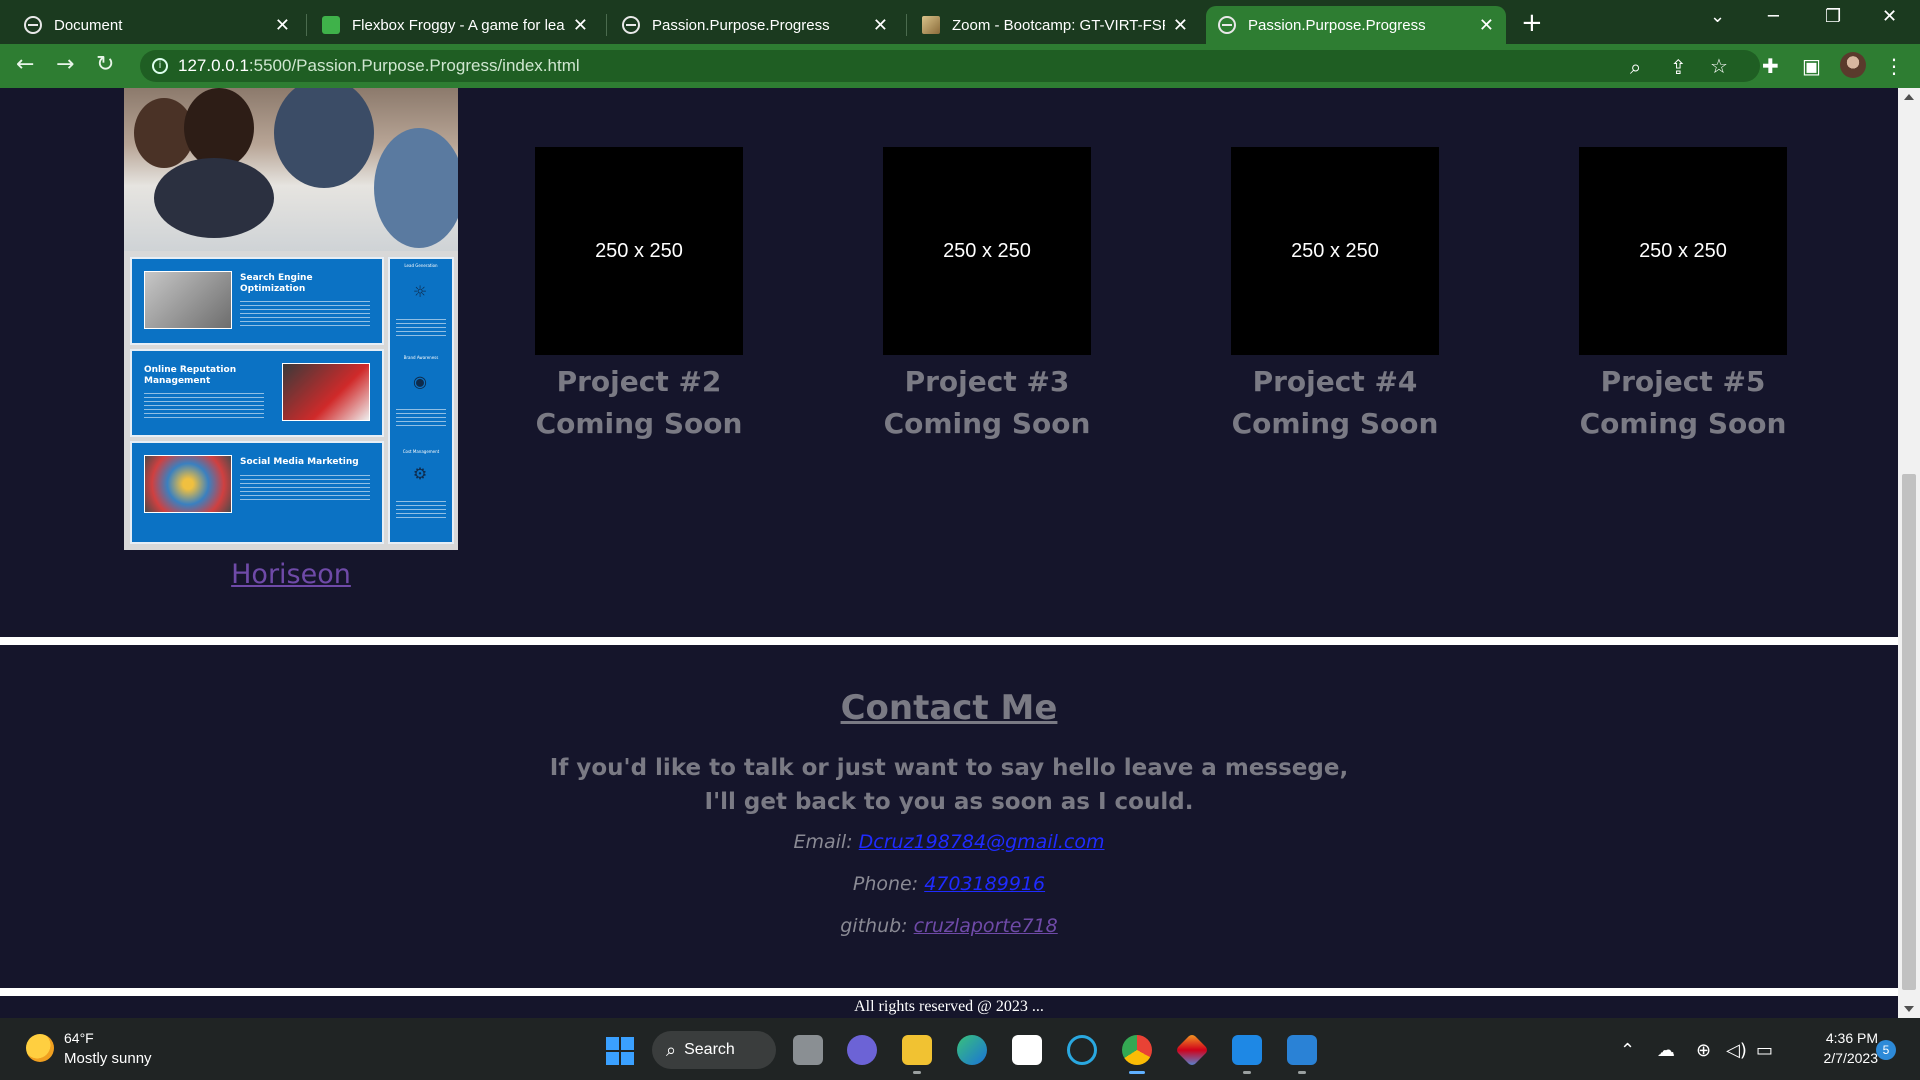 Image resolution: width=1920 pixels, height=1080 pixels. Describe the element at coordinates (291, 169) in the screenshot. I see `team-photo` at that location.